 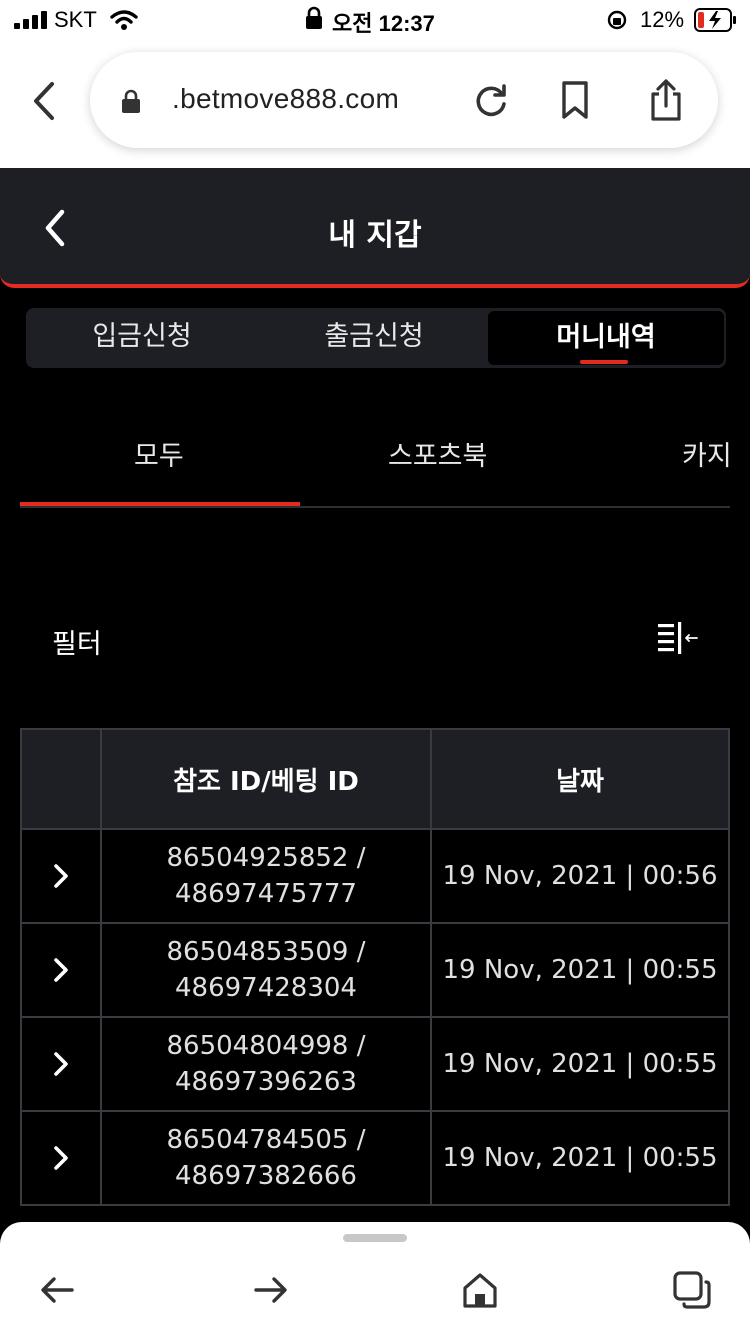 What do you see at coordinates (715, 20) in the screenshot?
I see `battery-charging-icon` at bounding box center [715, 20].